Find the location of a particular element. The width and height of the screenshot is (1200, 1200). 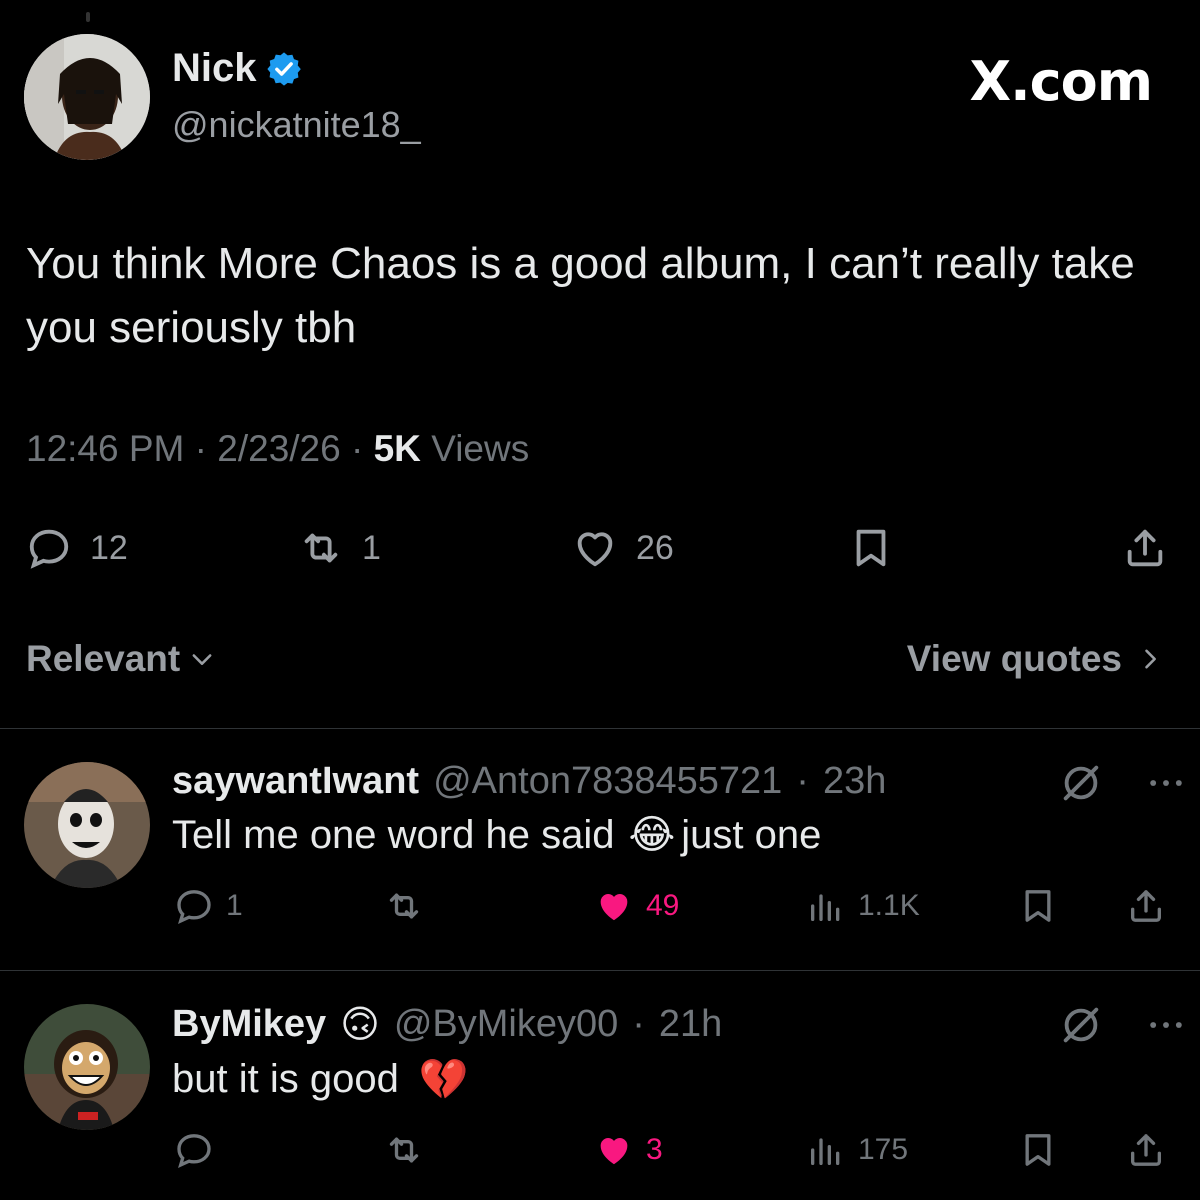

verified-badge-icon is located at coordinates (283, 68).